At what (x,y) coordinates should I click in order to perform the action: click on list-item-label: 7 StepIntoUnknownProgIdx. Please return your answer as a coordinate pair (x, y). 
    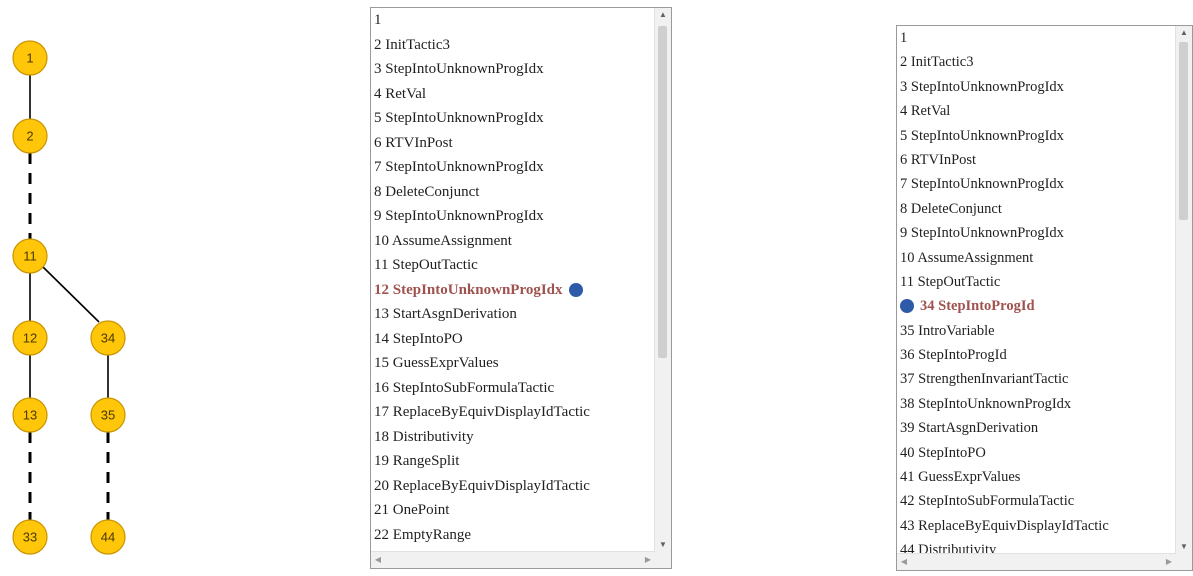
    Looking at the image, I should click on (982, 184).